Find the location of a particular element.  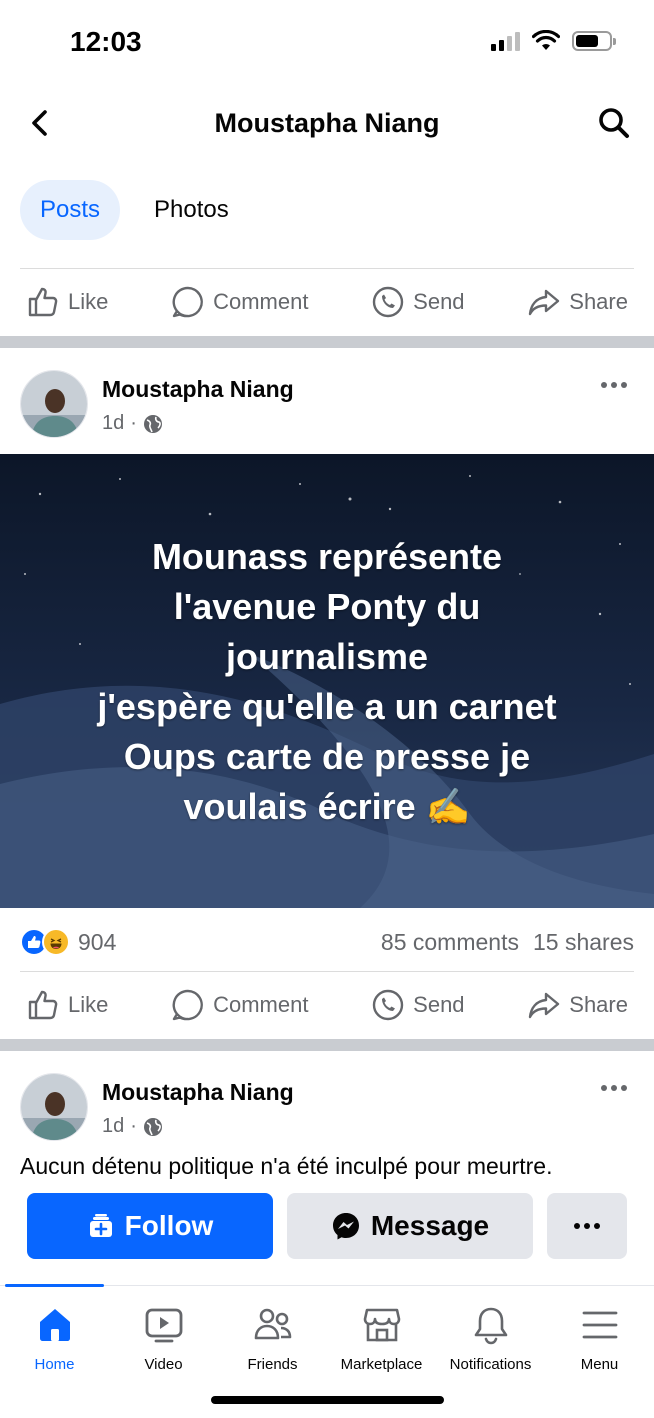

search-icon is located at coordinates (614, 123).